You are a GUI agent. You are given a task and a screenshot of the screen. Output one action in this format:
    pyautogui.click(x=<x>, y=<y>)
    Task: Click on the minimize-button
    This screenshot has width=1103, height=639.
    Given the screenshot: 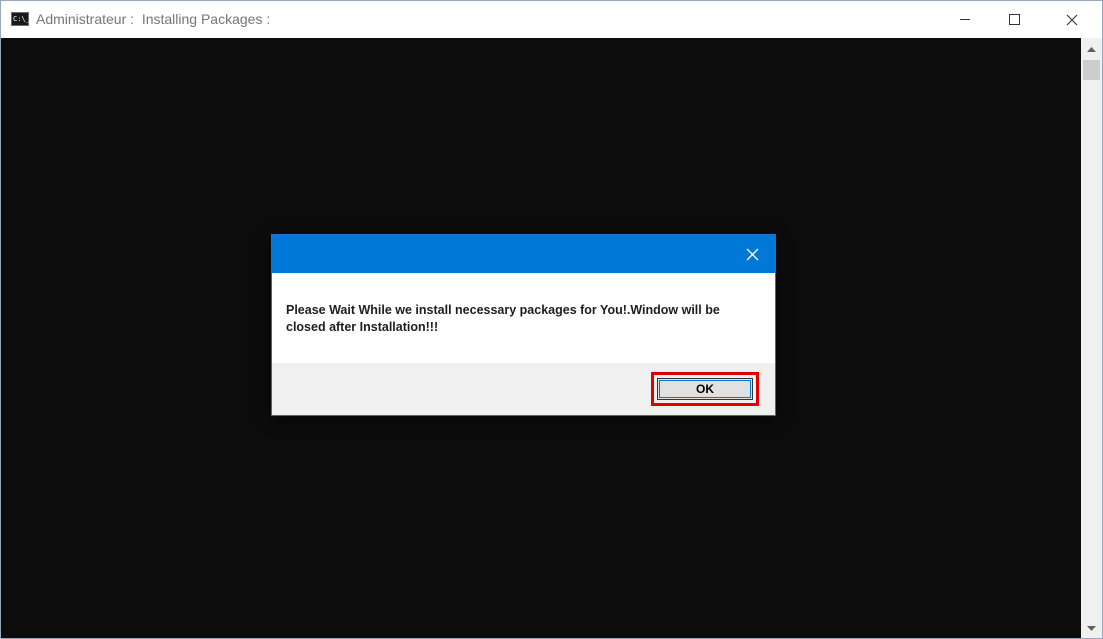 What is the action you would take?
    pyautogui.click(x=965, y=19)
    